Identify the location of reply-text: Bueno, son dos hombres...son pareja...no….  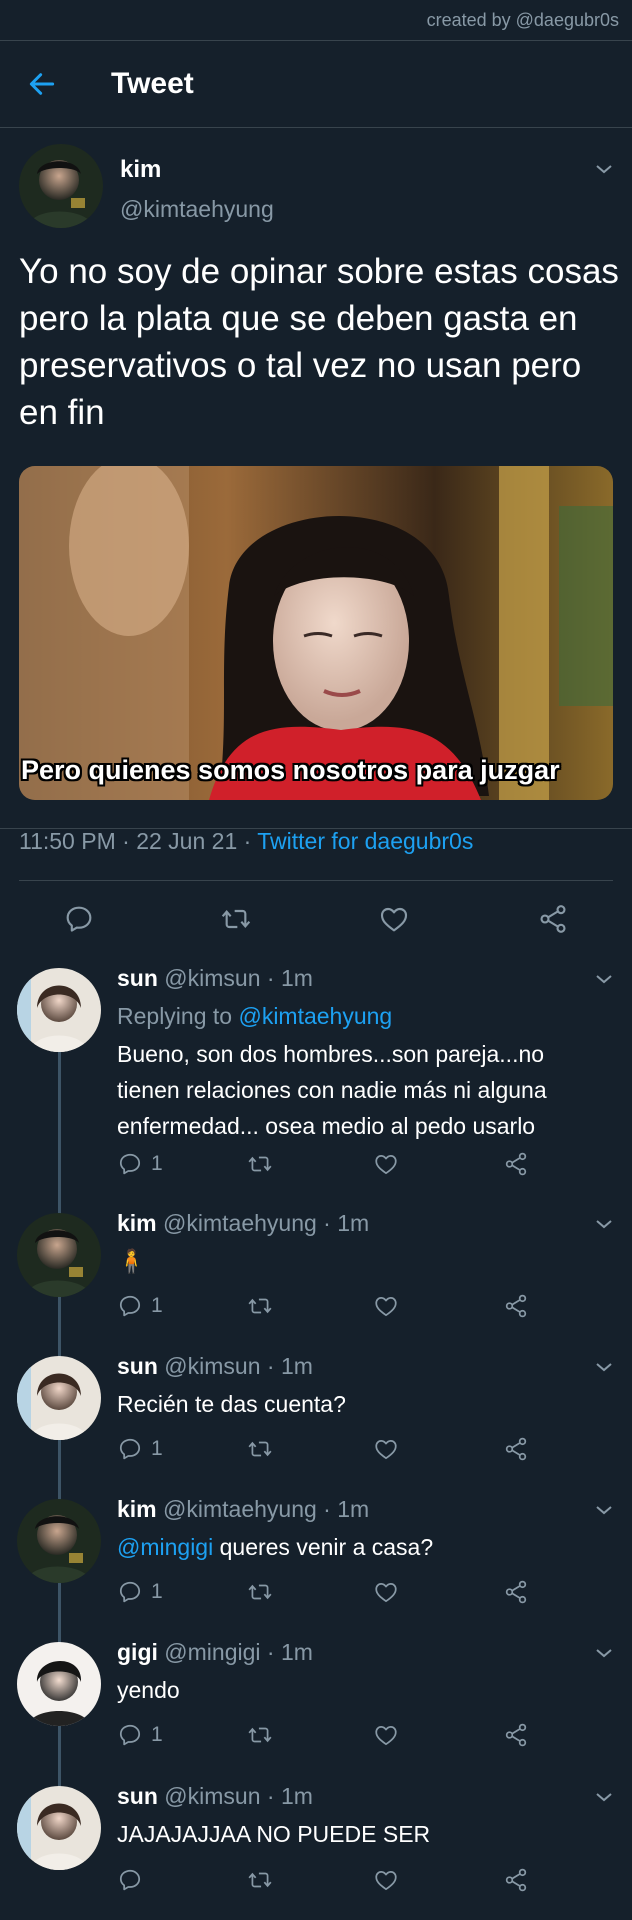
(332, 1090).